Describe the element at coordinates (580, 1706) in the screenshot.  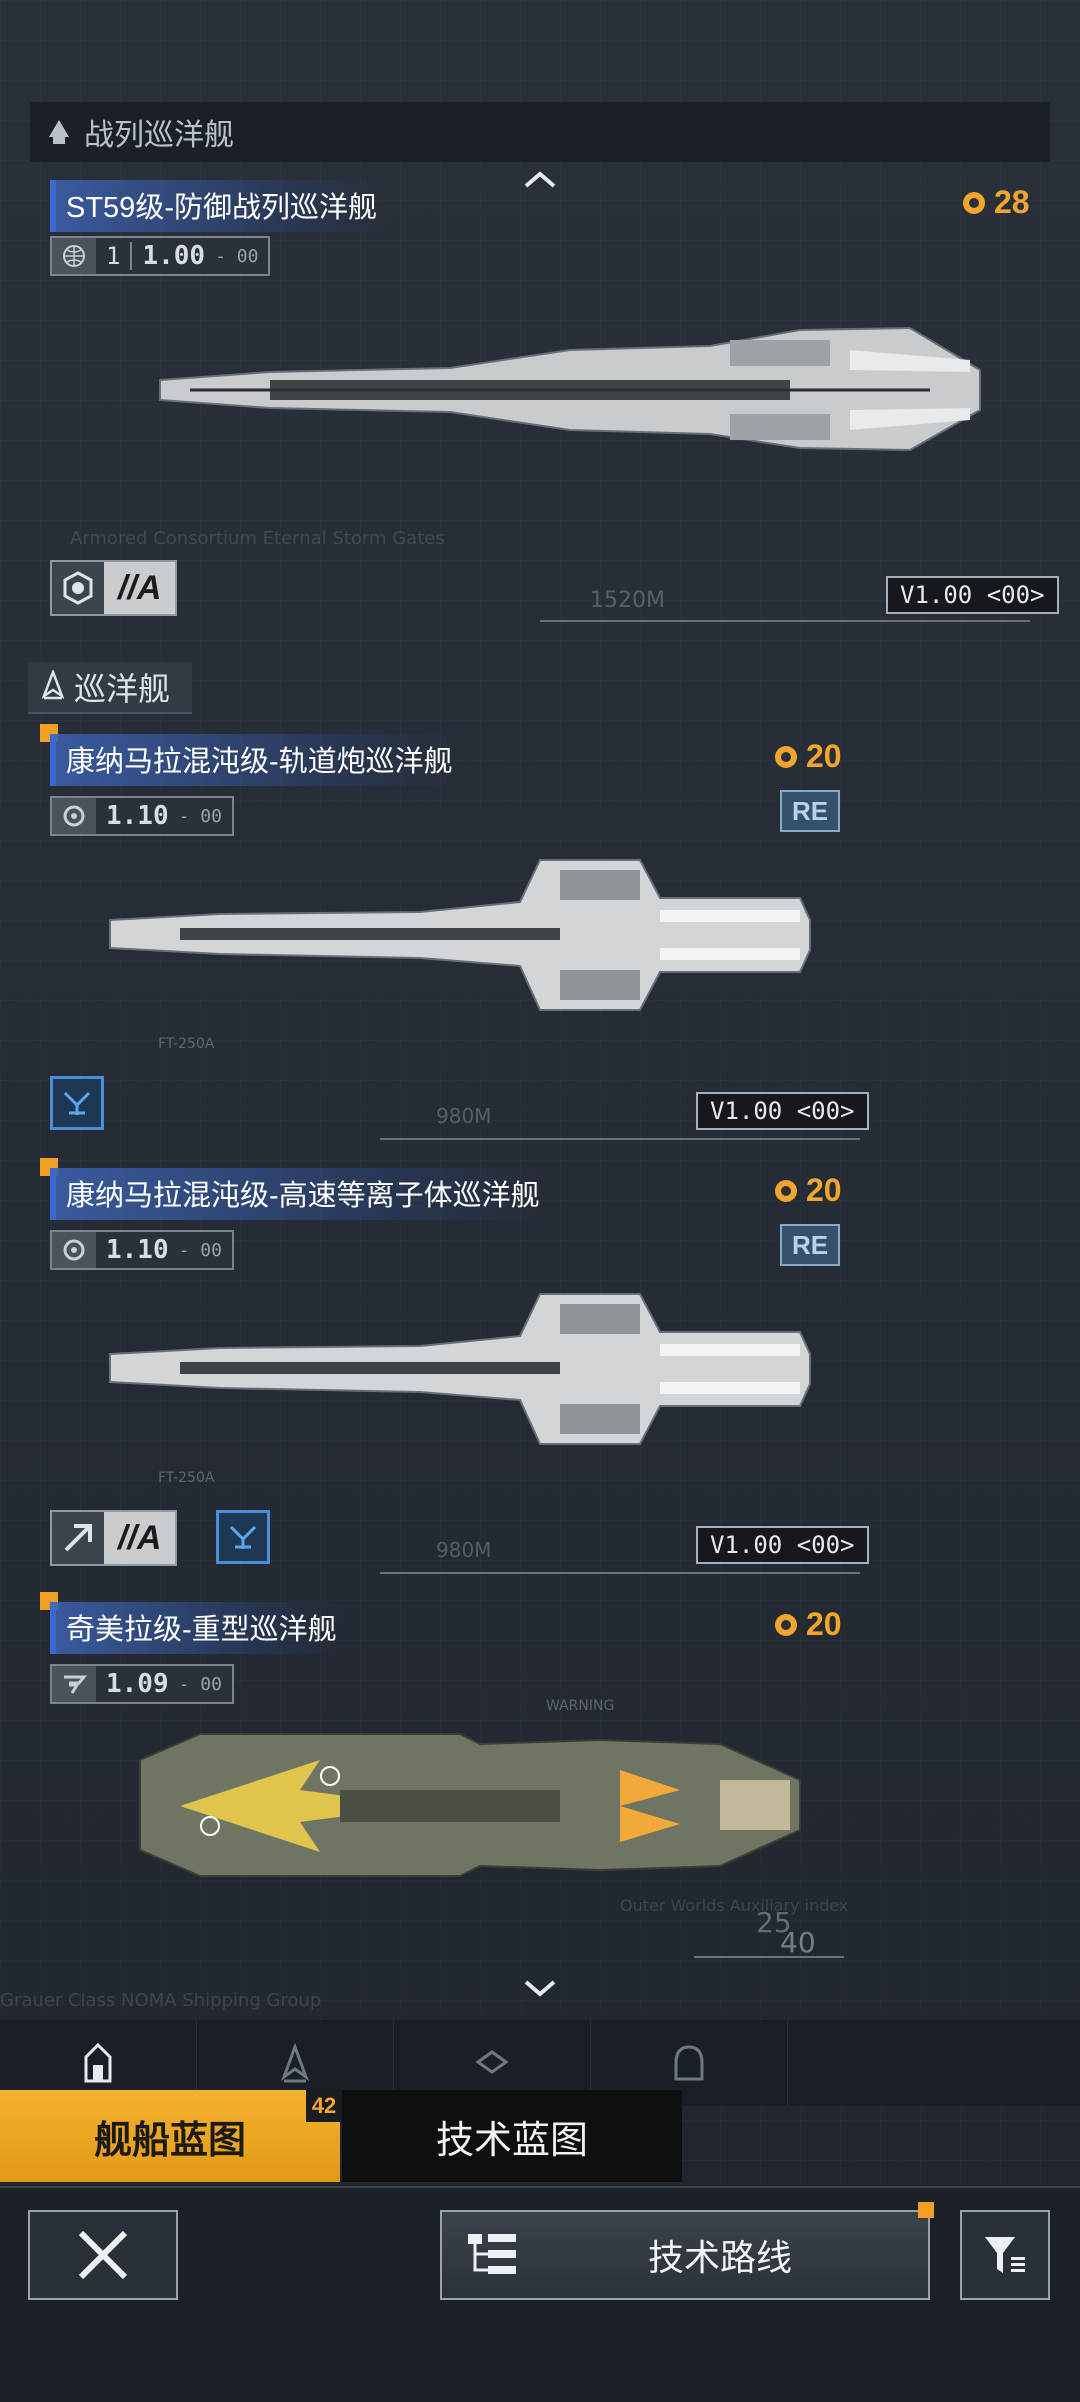
I see `warning-label: WARNING` at that location.